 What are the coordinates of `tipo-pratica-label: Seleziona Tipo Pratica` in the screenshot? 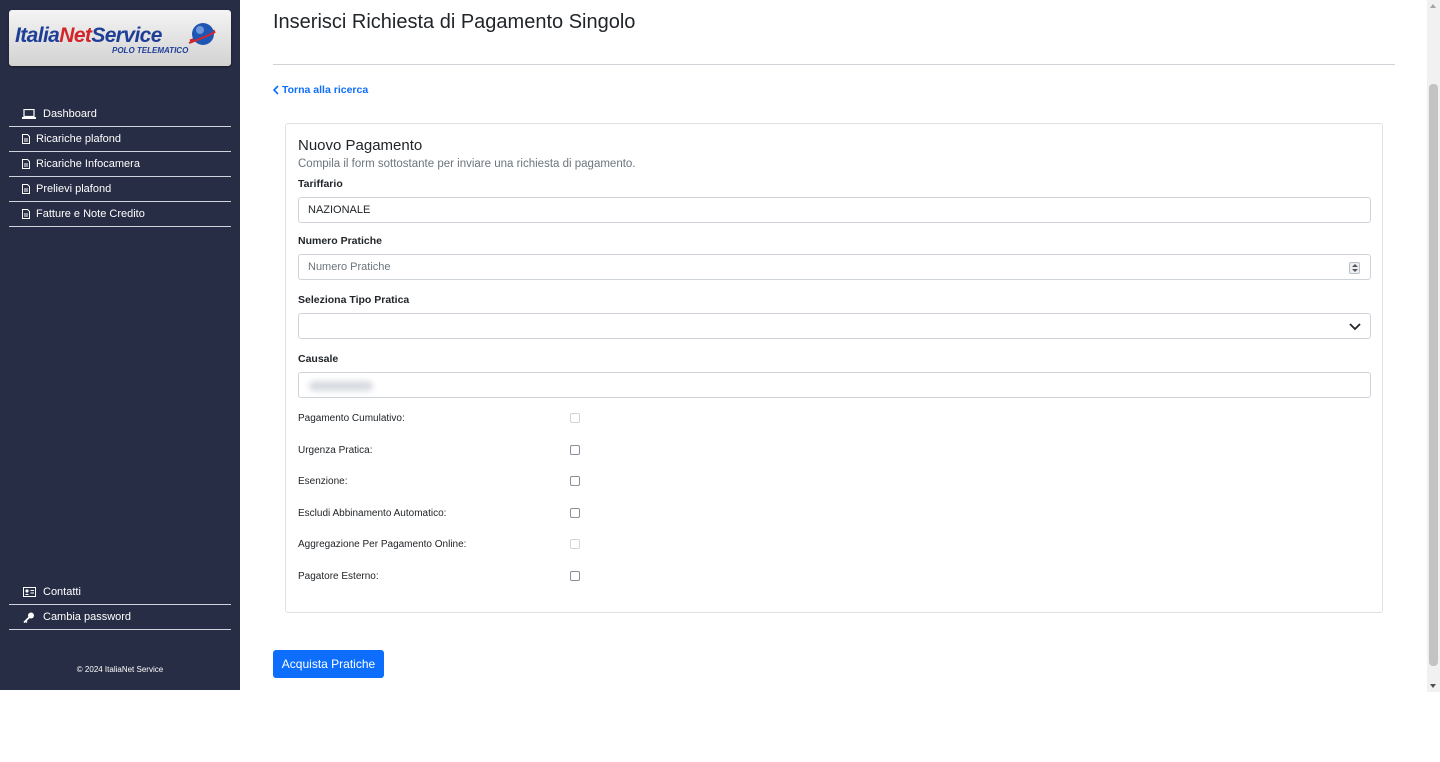 It's located at (354, 300).